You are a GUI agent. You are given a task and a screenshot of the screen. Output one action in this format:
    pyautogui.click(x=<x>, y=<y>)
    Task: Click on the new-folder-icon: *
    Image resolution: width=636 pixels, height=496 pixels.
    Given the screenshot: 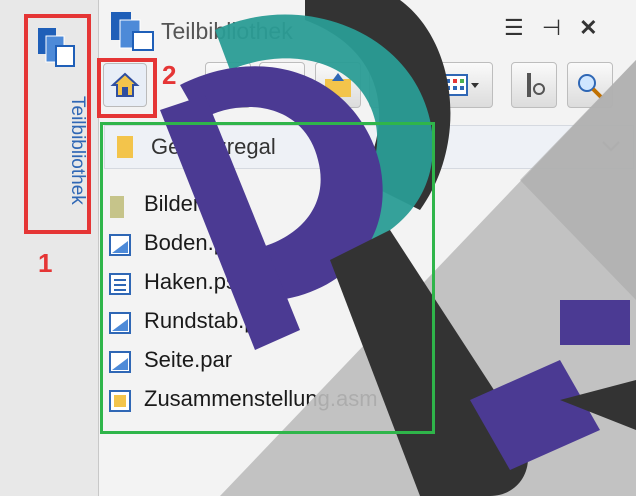 What is the action you would take?
    pyautogui.click(x=392, y=84)
    